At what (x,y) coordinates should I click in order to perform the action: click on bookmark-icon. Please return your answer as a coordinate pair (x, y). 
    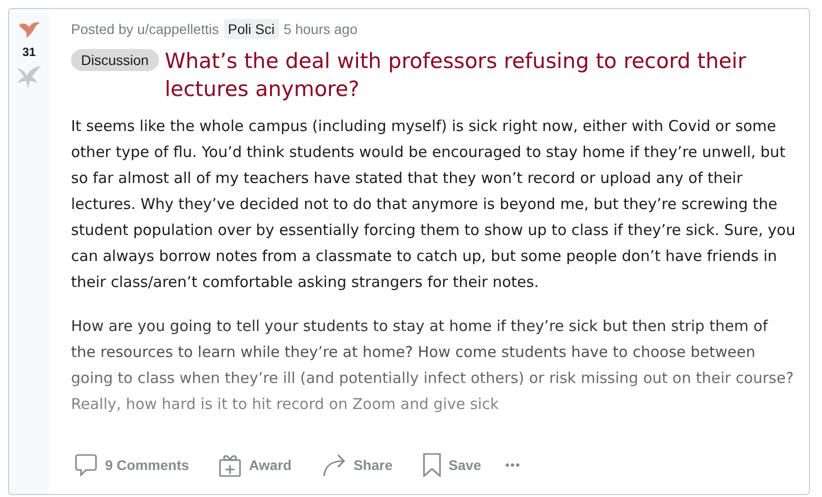
    Looking at the image, I should click on (431, 465).